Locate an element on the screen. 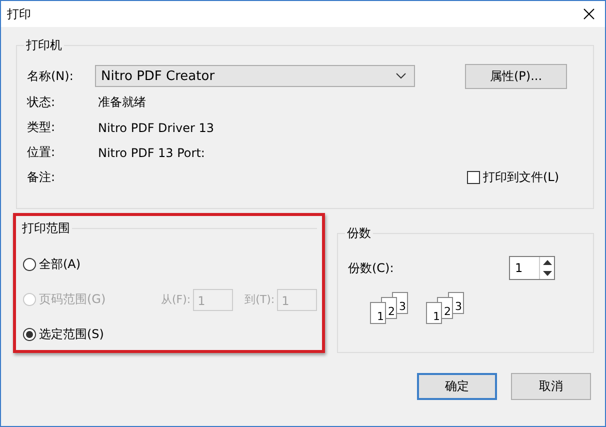 The height and width of the screenshot is (427, 606). radio-option: 选定范围(S) is located at coordinates (82, 334).